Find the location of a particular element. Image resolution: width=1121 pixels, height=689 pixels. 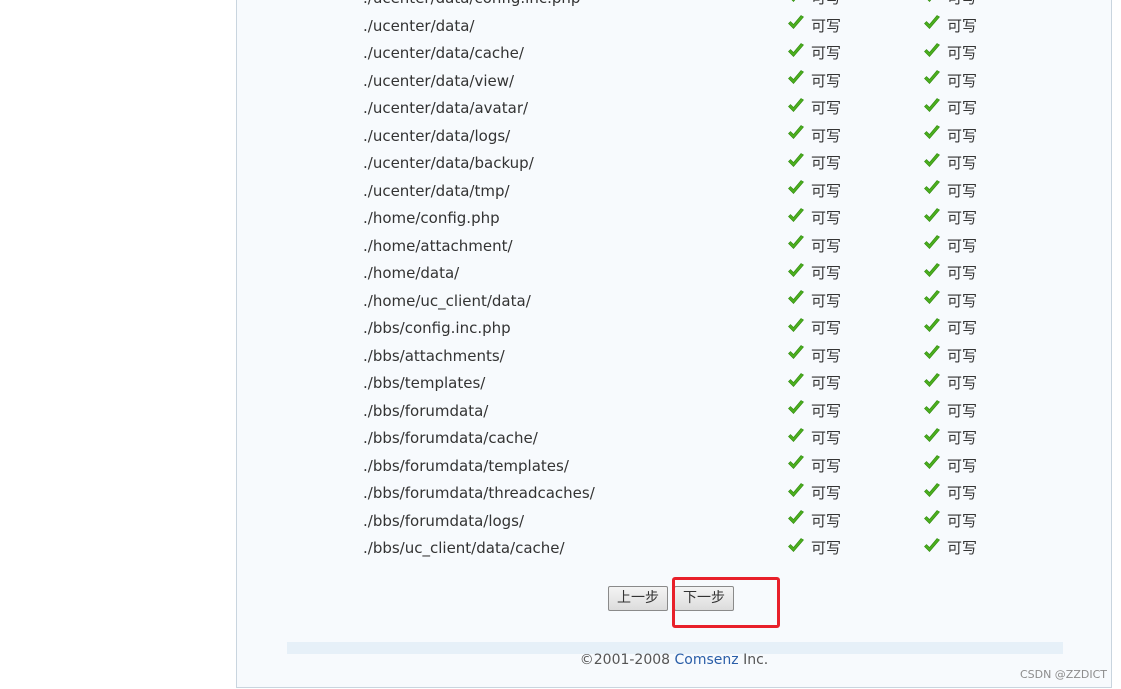

file-path: ./bbs/templates/ is located at coordinates (424, 383).